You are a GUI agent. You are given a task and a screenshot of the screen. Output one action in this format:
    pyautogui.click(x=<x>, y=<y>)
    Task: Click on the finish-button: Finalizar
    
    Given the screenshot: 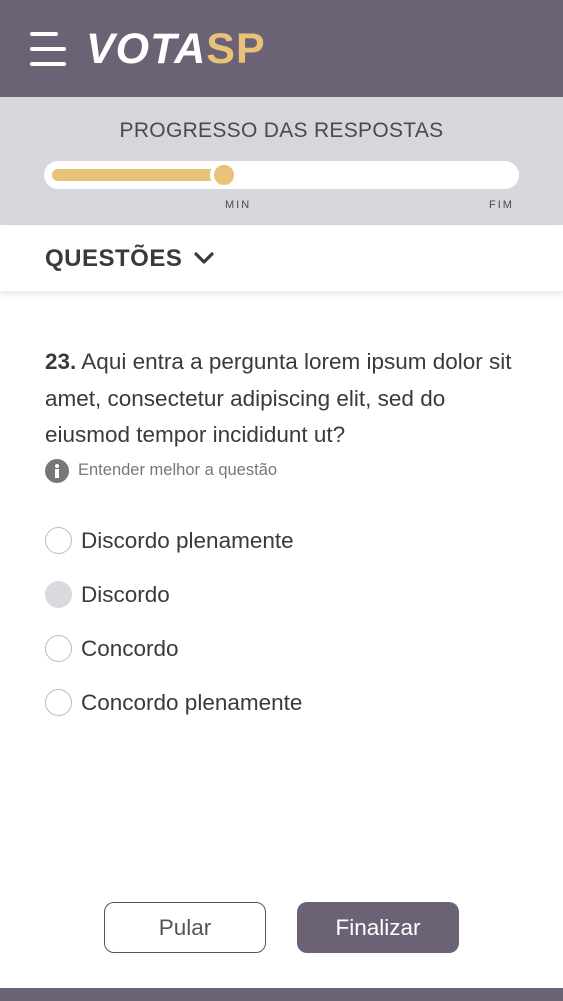 What is the action you would take?
    pyautogui.click(x=378, y=927)
    